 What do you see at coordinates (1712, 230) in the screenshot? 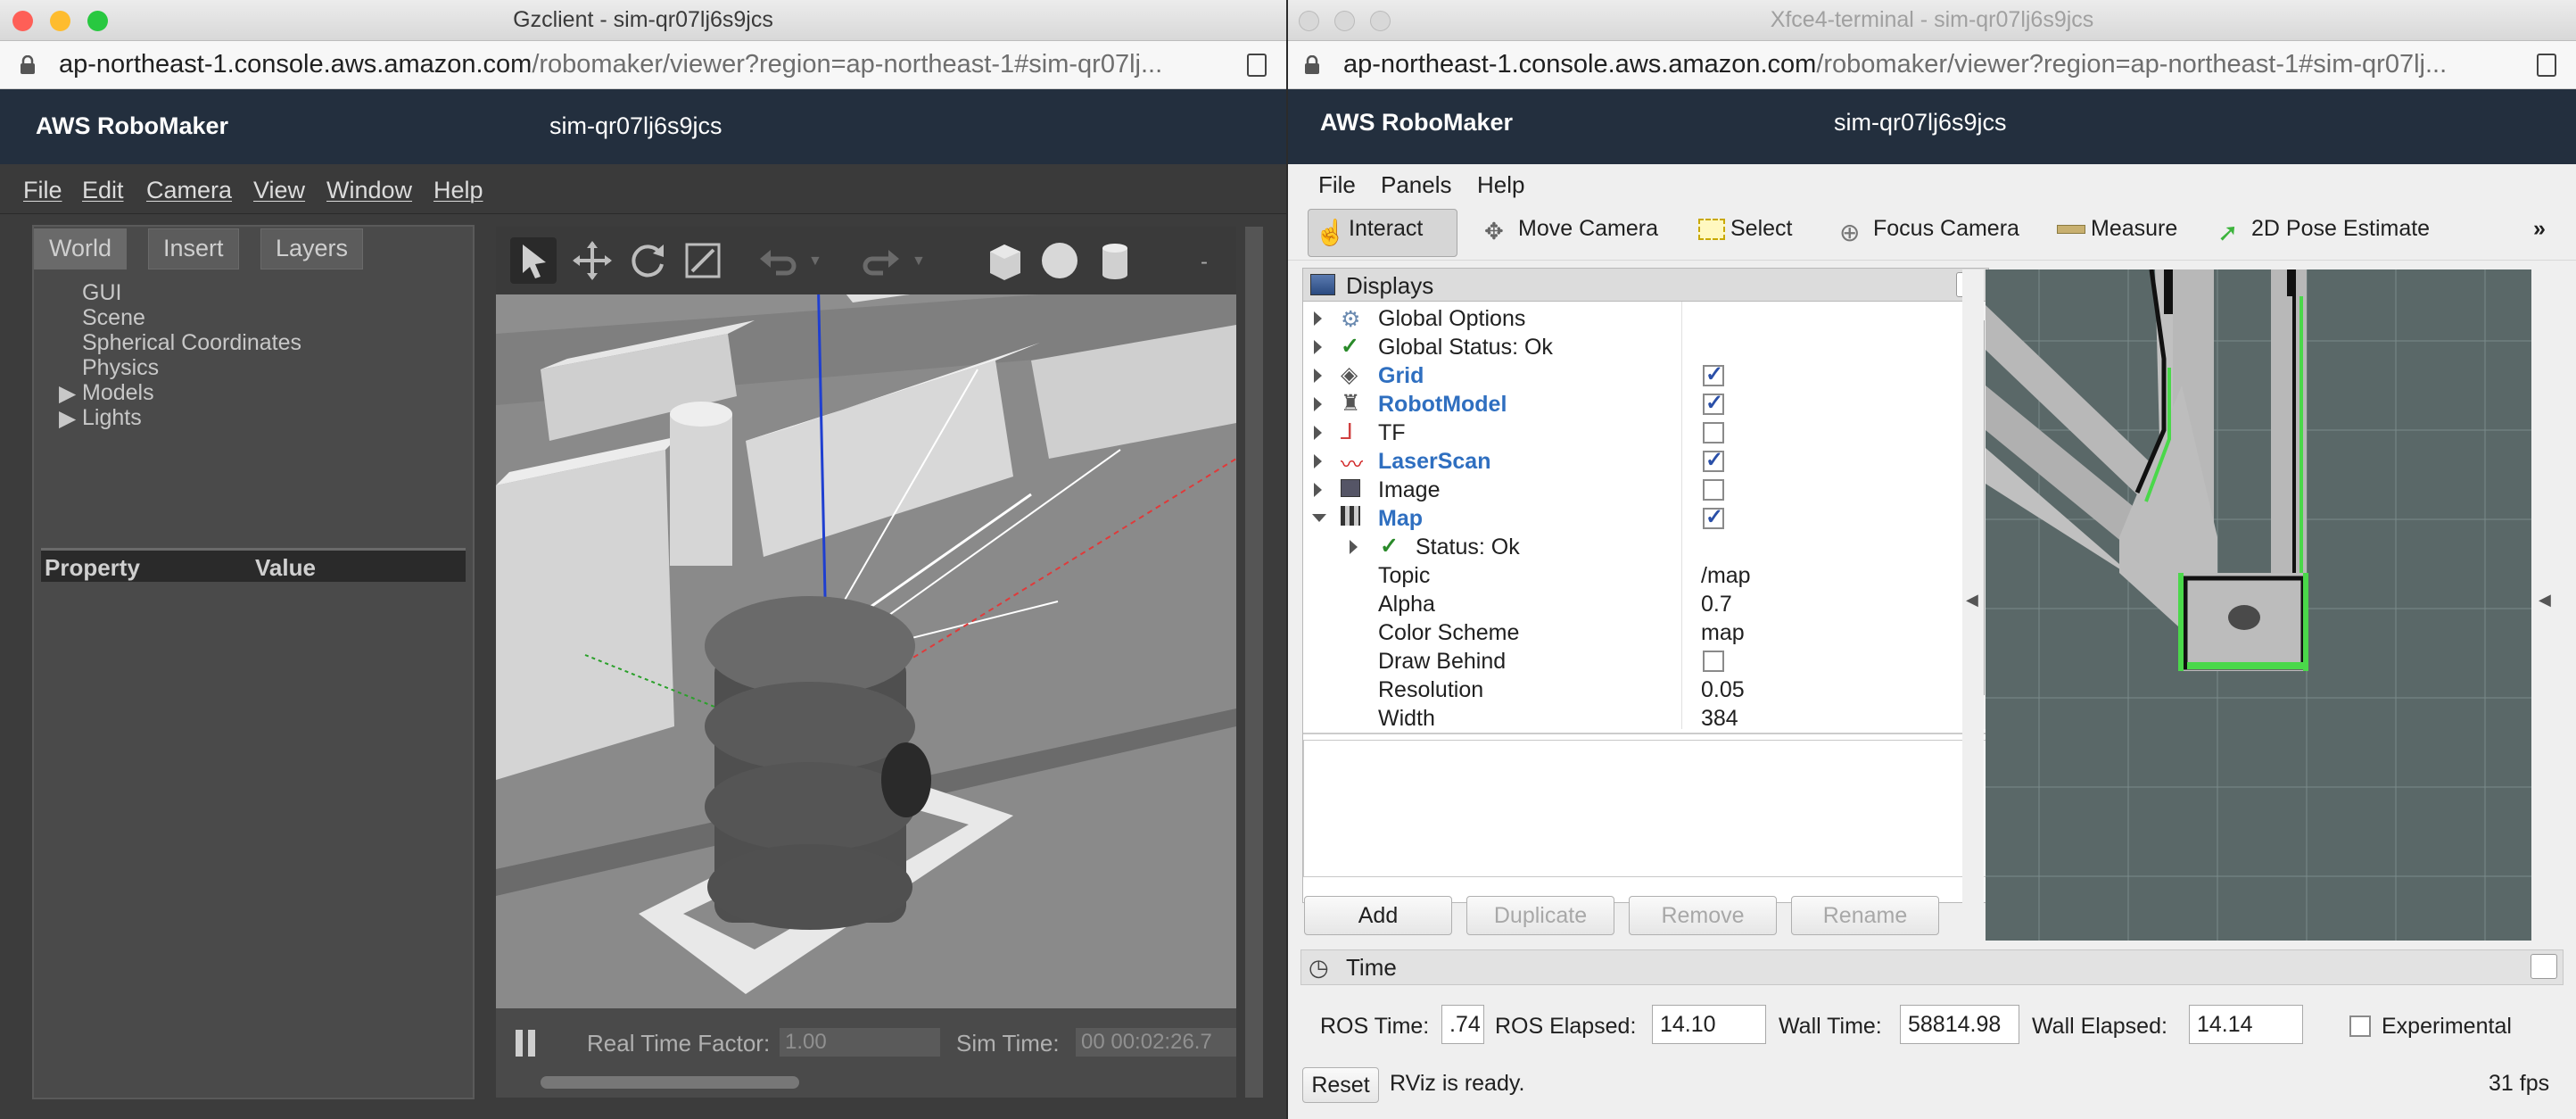
I see `select-box-icon` at bounding box center [1712, 230].